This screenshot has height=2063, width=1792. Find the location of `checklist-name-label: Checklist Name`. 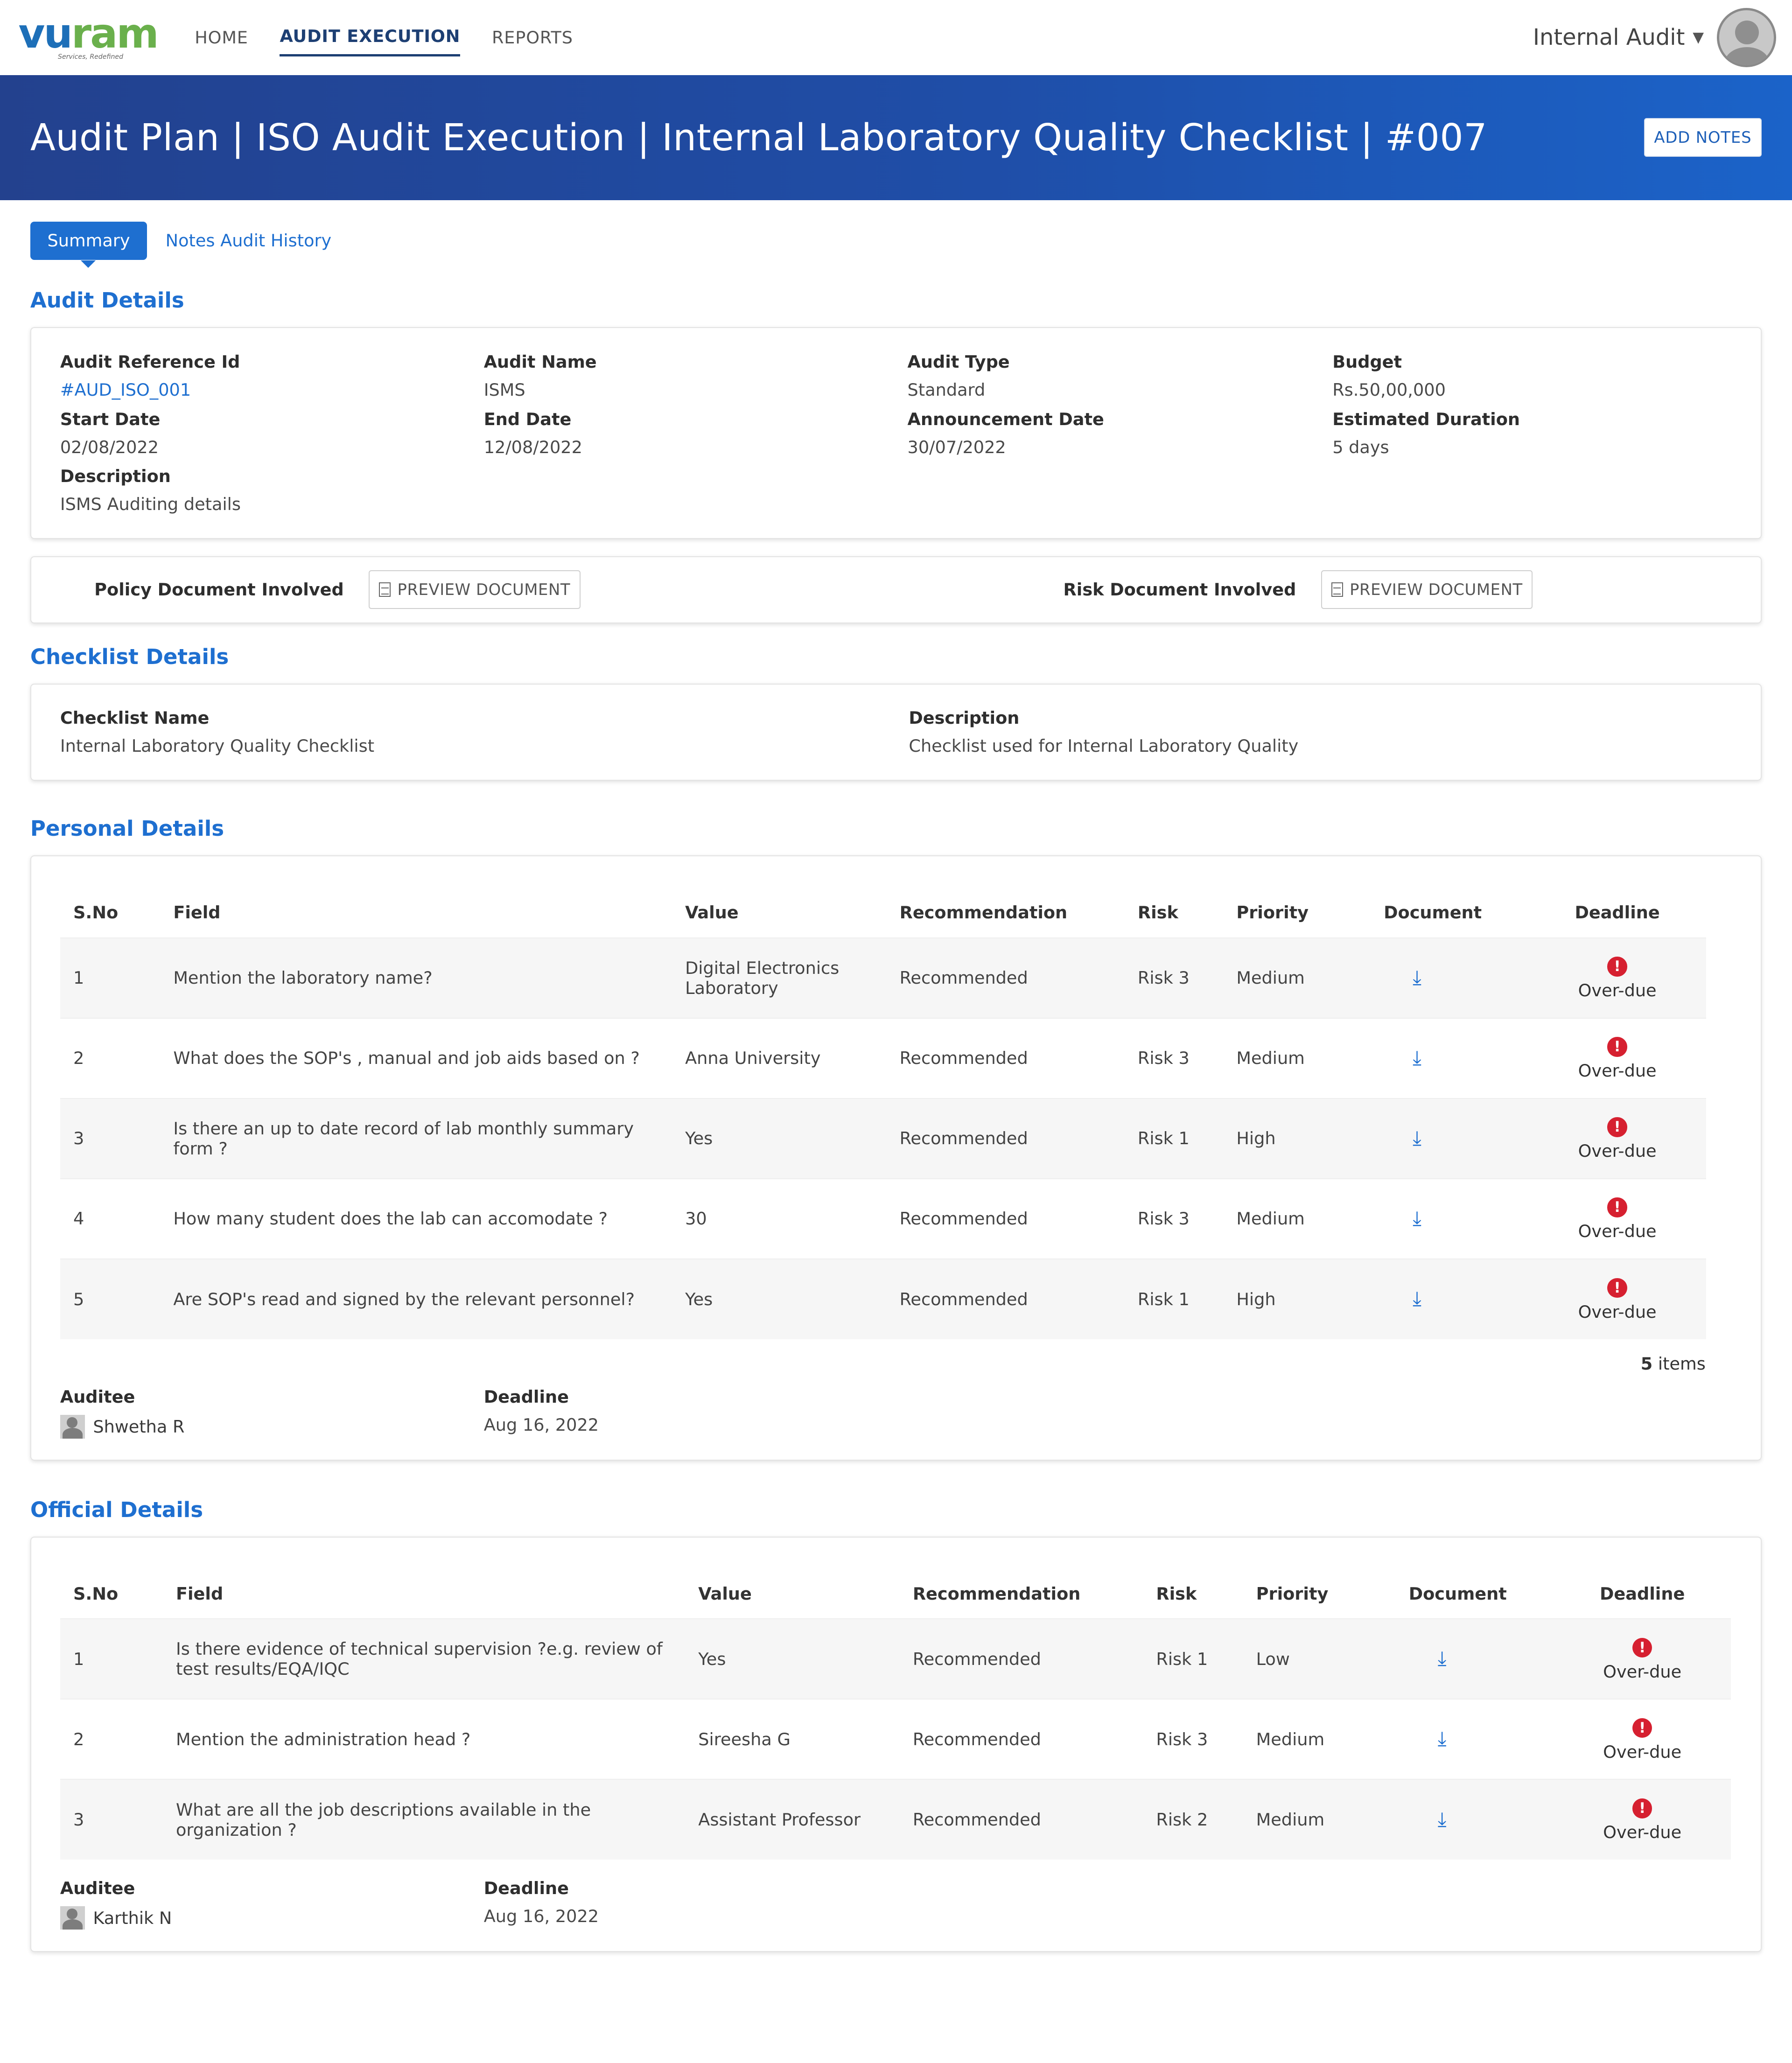

checklist-name-label: Checklist Name is located at coordinates (135, 718).